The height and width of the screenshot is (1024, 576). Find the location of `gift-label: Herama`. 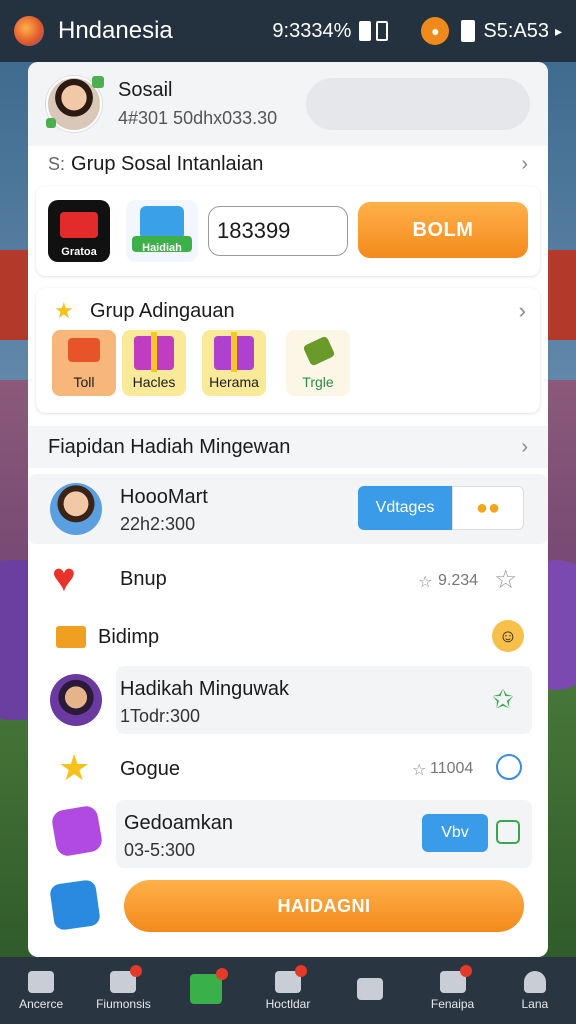

gift-label: Herama is located at coordinates (234, 382).